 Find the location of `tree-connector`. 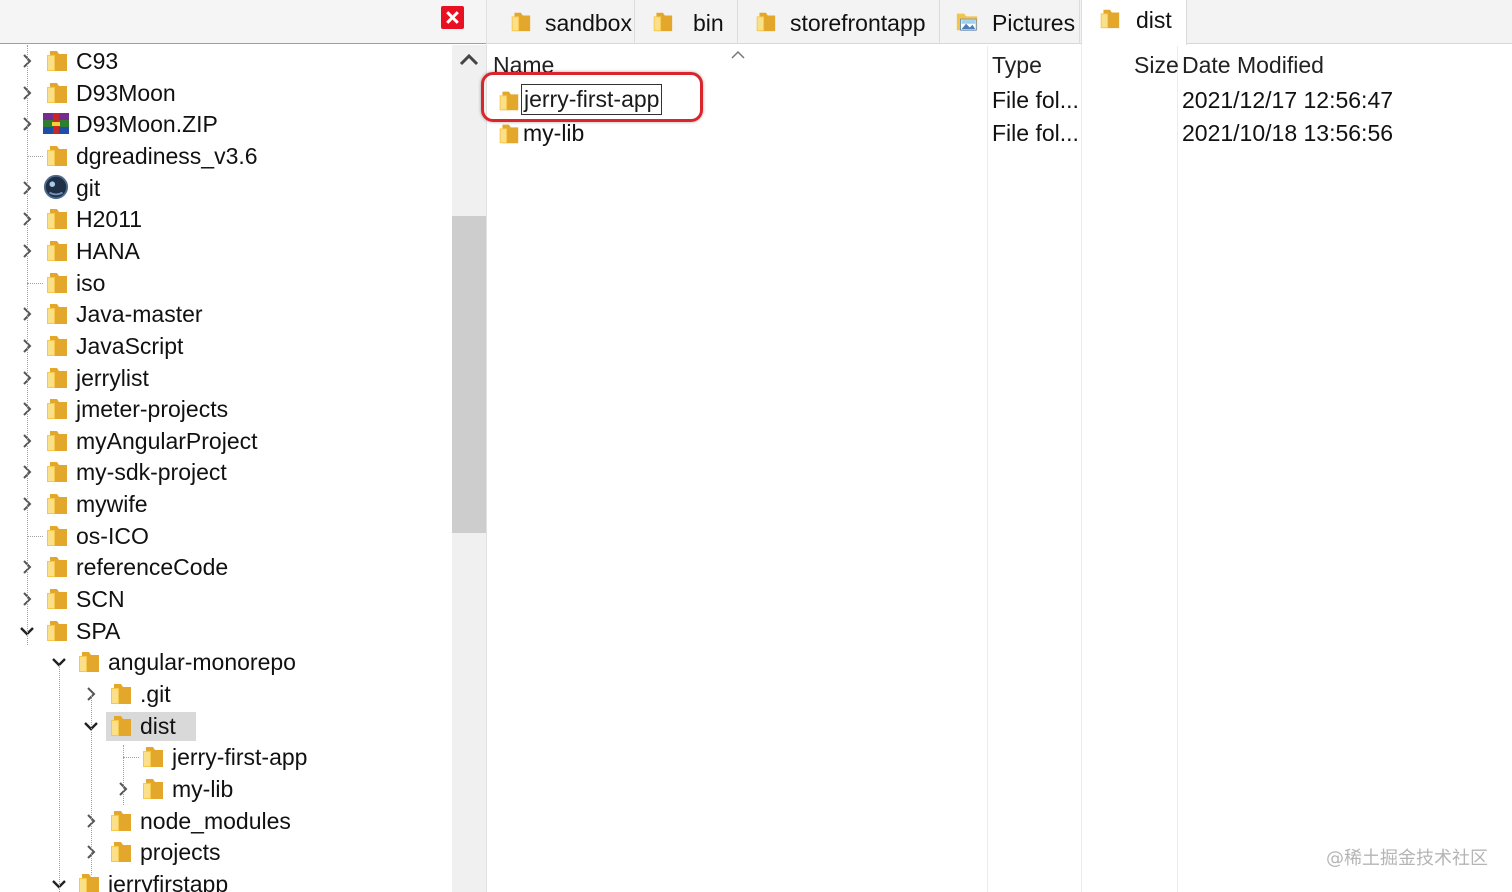

tree-connector is located at coordinates (131, 757).